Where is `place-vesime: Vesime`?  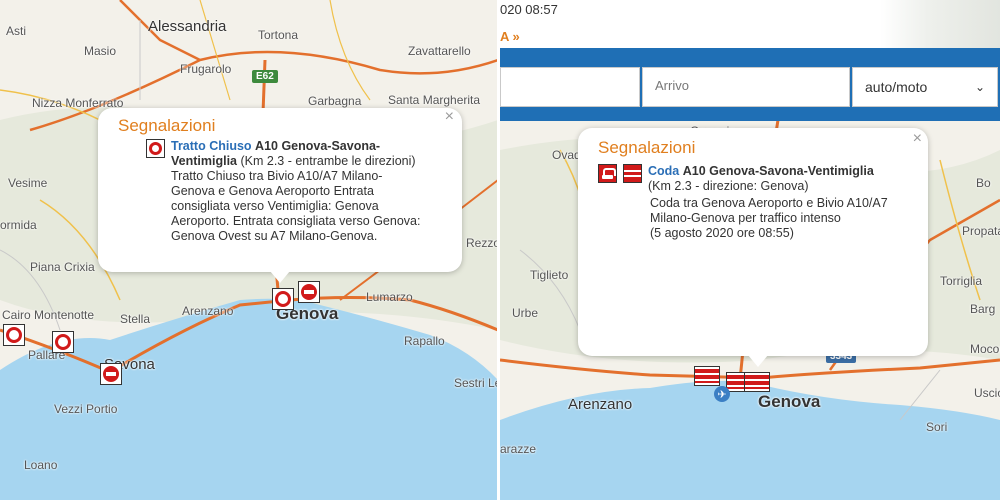 place-vesime: Vesime is located at coordinates (28, 183).